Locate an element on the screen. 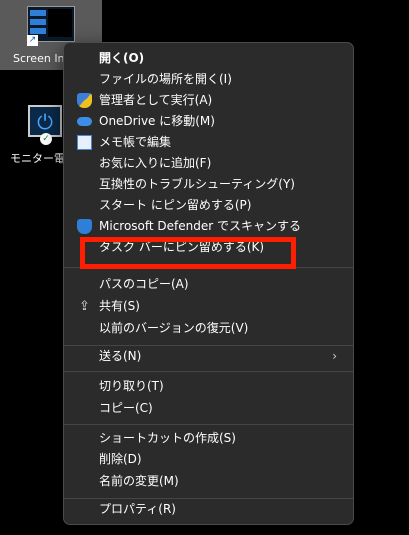 The height and width of the screenshot is (535, 409). annotation-highlight-box is located at coordinates (188, 253).